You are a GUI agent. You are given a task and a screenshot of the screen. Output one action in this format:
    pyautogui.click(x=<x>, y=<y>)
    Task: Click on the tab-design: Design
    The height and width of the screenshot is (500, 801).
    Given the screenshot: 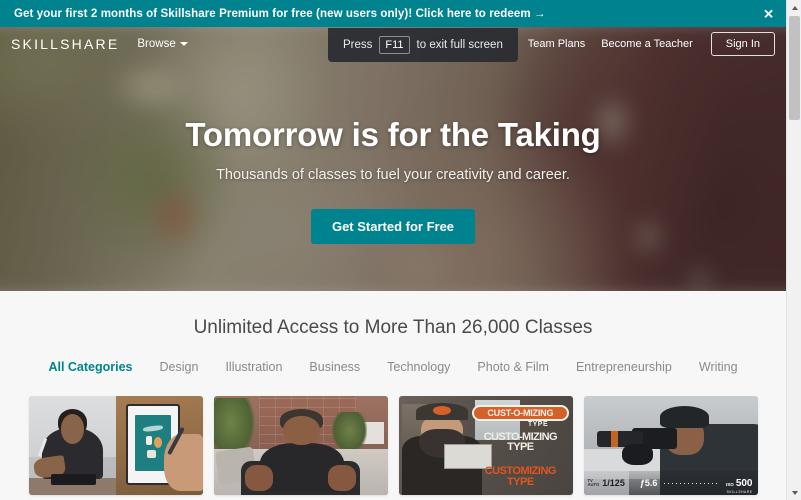 What is the action you would take?
    pyautogui.click(x=179, y=367)
    